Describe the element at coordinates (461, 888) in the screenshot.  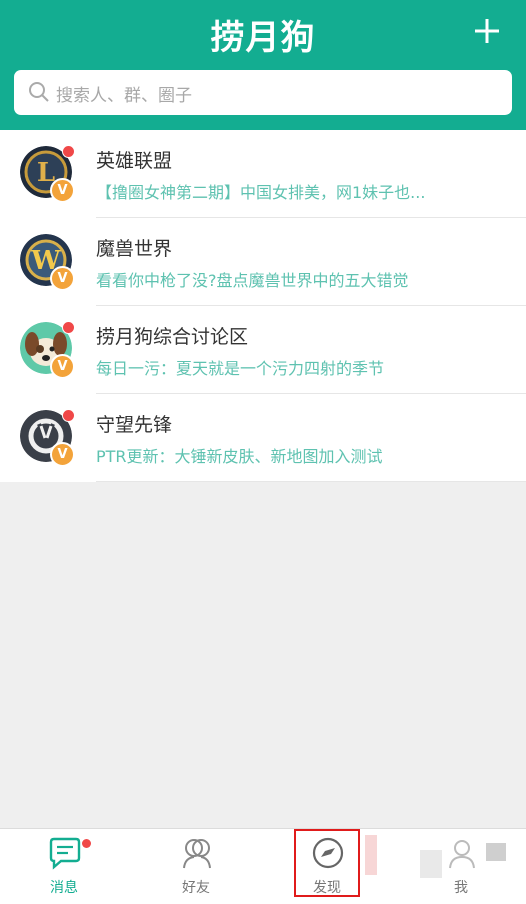
I see `tab-label: 我` at that location.